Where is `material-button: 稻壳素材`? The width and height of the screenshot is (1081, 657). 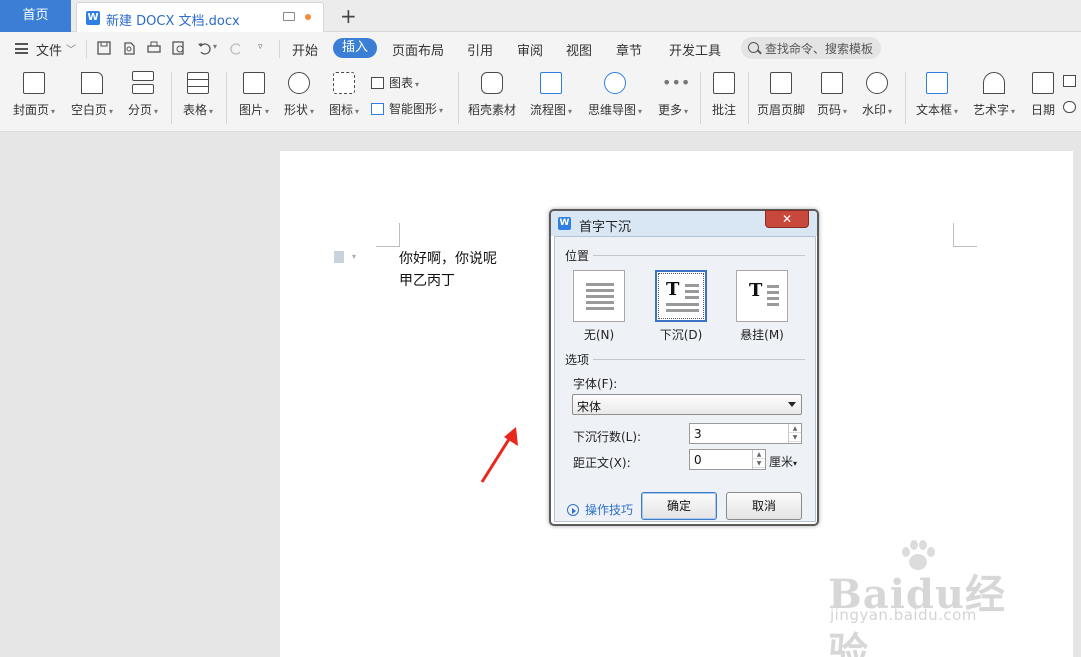
material-button: 稻壳素材 is located at coordinates (492, 98).